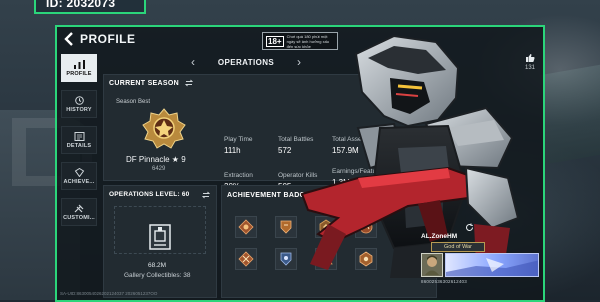  Describe the element at coordinates (79, 73) in the screenshot. I see `sidebar-item-label: PROFILE` at that location.